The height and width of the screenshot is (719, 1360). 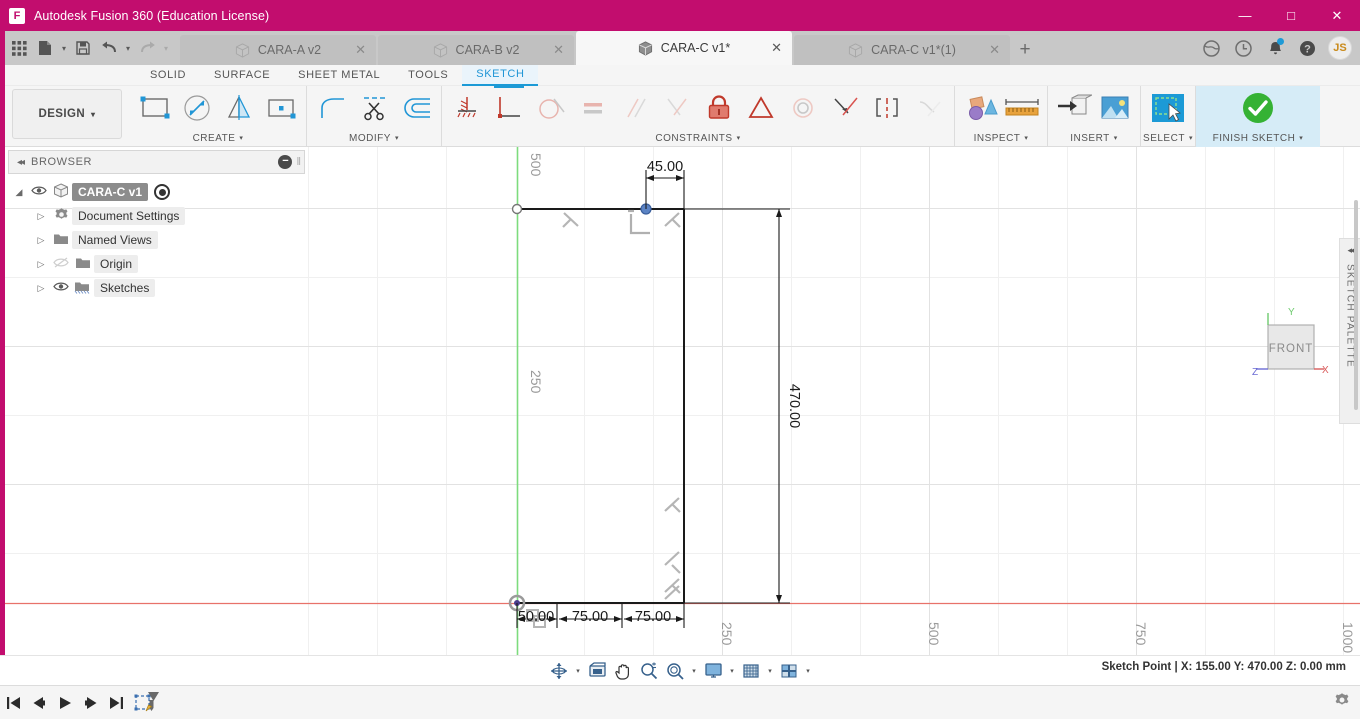 What do you see at coordinates (500, 75) in the screenshot?
I see `ribbon-tab-sketch: SKETCH` at bounding box center [500, 75].